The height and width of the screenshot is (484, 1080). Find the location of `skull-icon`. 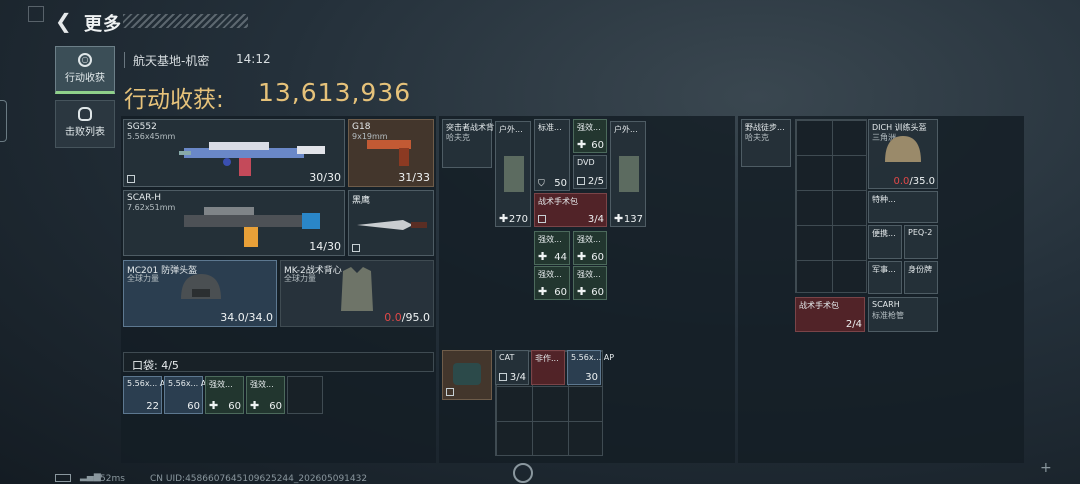

skull-icon is located at coordinates (85, 114).